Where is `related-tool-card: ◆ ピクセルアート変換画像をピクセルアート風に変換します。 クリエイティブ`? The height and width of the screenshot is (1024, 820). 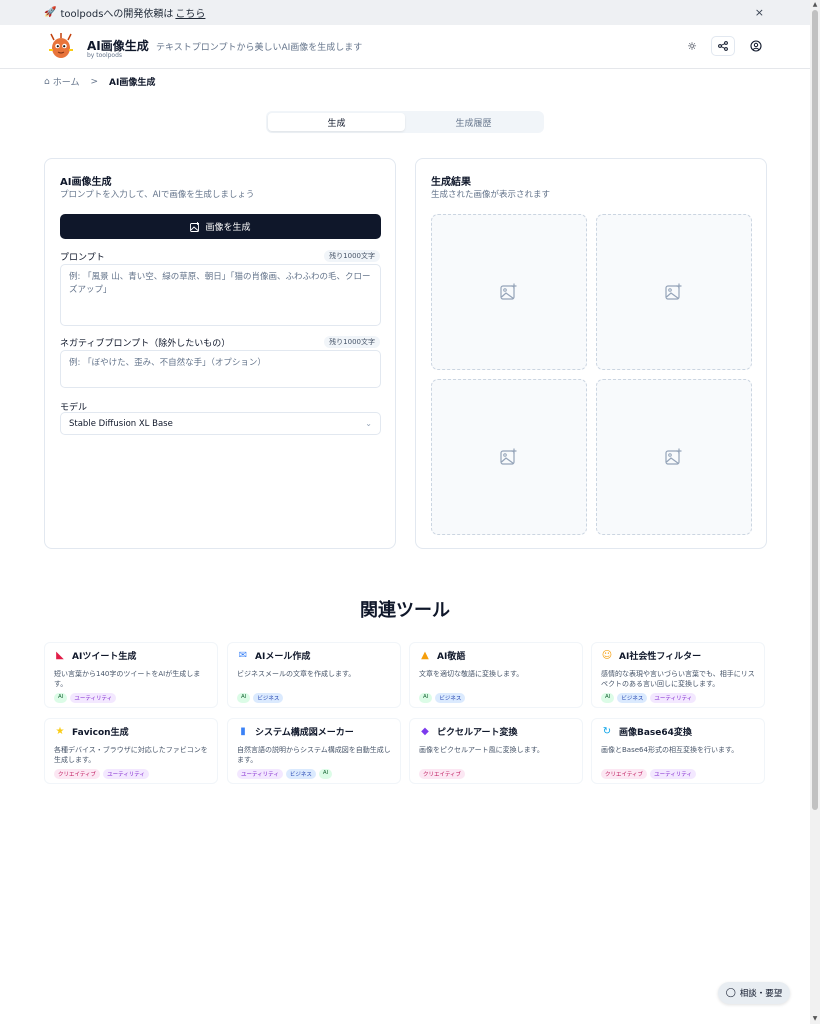 related-tool-card: ◆ ピクセルアート変換画像をピクセルアート風に変換します。 クリエイティブ is located at coordinates (496, 751).